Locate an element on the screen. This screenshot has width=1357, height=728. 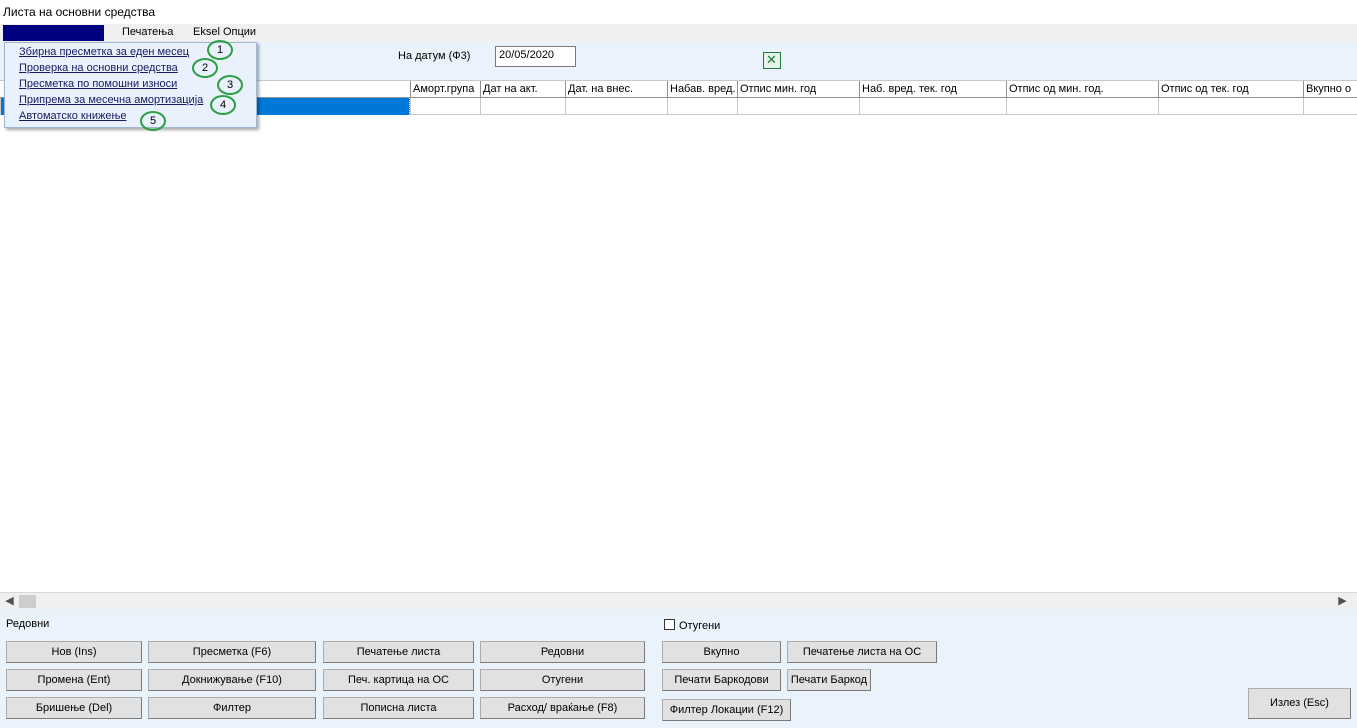
annotation-badge-5: 5 is located at coordinates (153, 121).